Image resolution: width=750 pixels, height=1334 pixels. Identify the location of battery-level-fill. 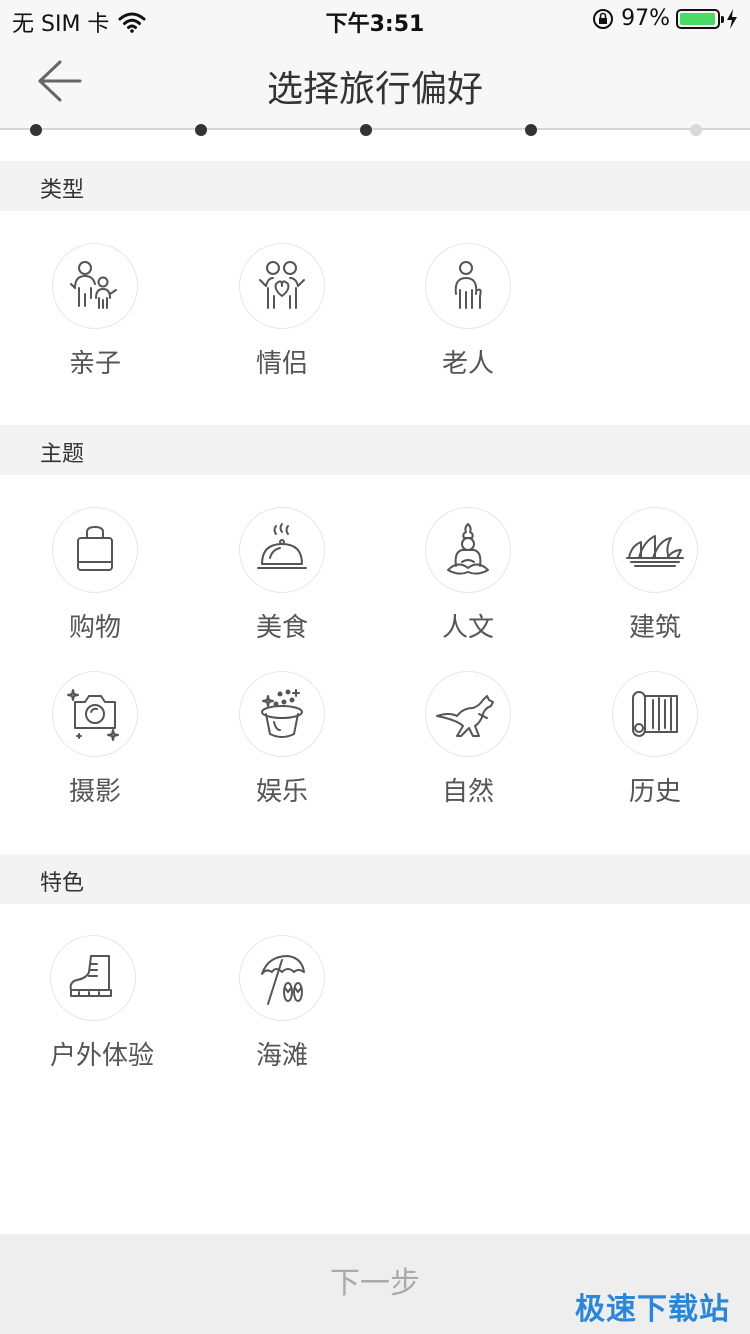
(697, 18).